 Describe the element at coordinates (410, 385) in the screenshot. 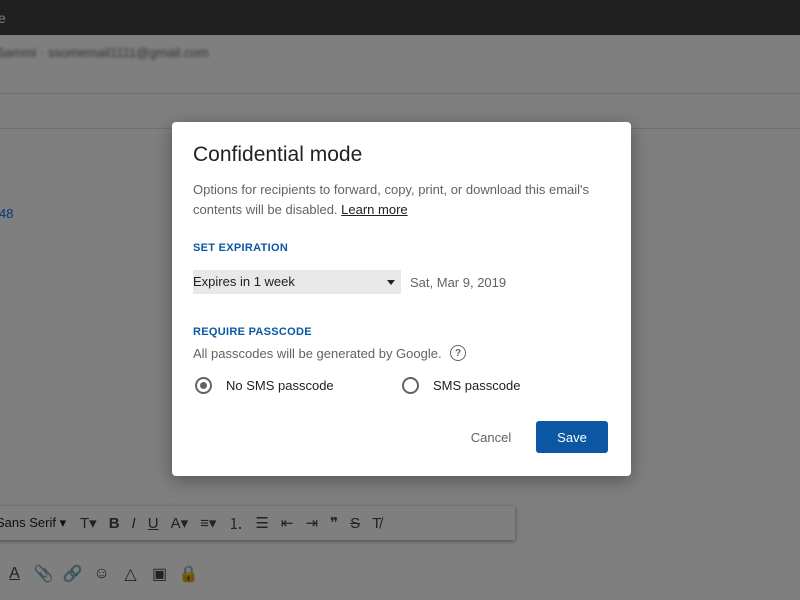

I see `sms-passcode-radio` at that location.